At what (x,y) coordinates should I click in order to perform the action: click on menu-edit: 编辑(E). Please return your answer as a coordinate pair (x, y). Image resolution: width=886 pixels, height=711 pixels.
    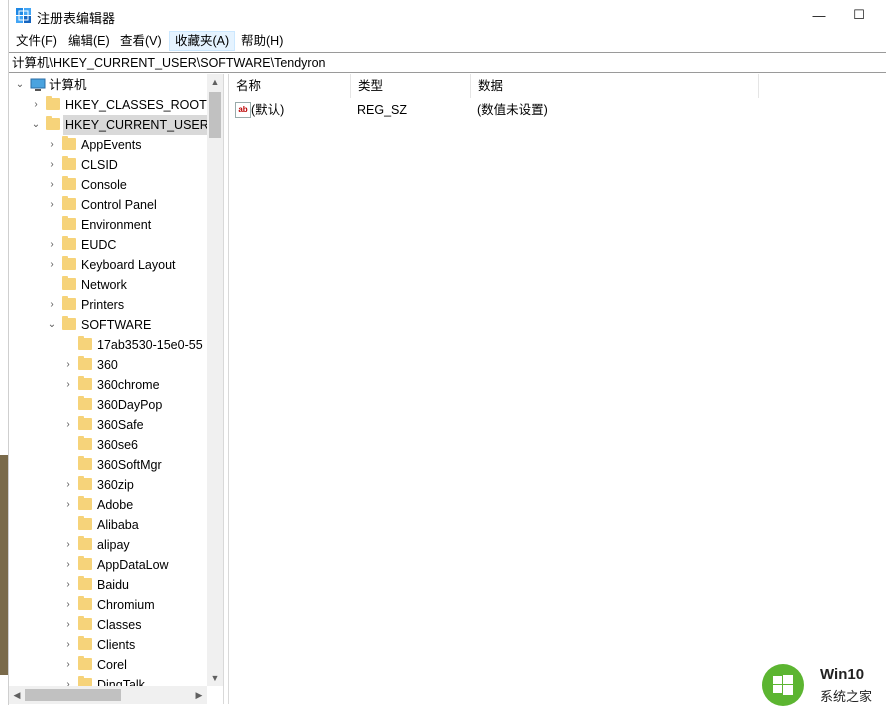
    Looking at the image, I should click on (89, 41).